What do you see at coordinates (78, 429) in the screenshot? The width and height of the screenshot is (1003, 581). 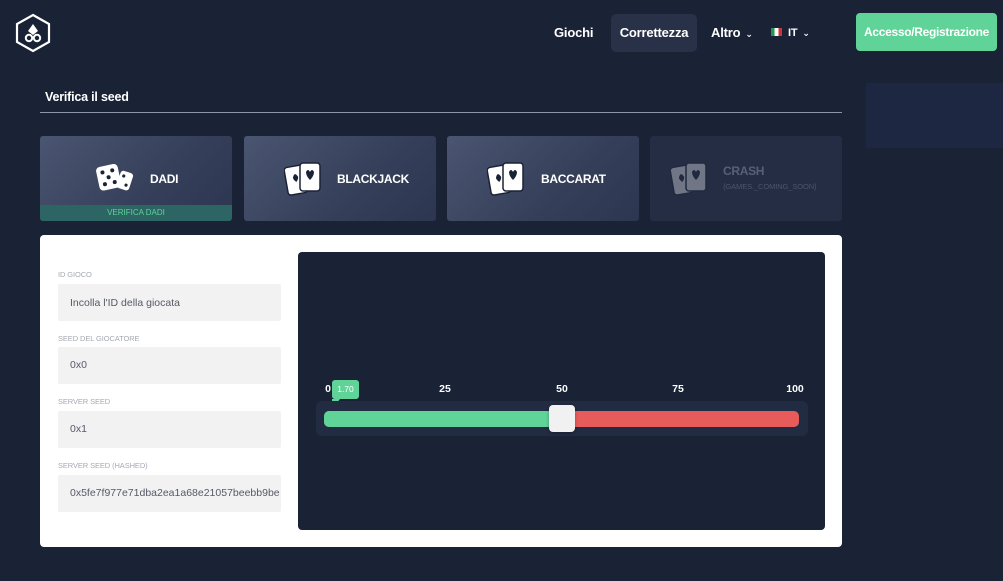 I see `server-seed-value: 0x1` at bounding box center [78, 429].